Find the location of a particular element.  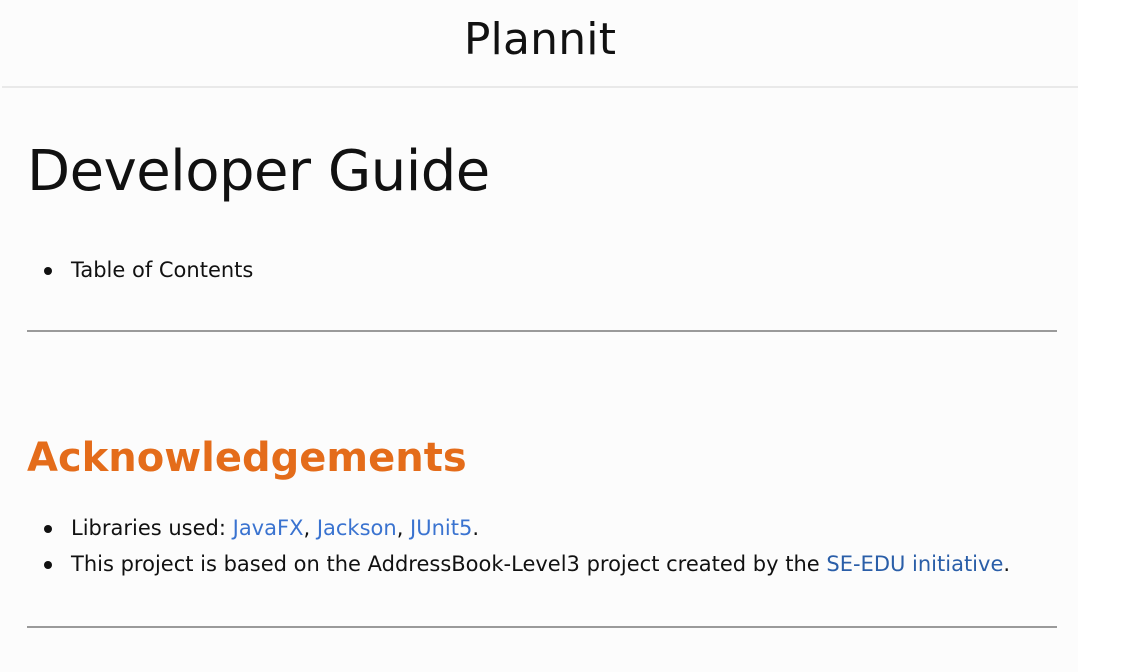

table-of-contents-list: Table of Contents is located at coordinates (140, 270).